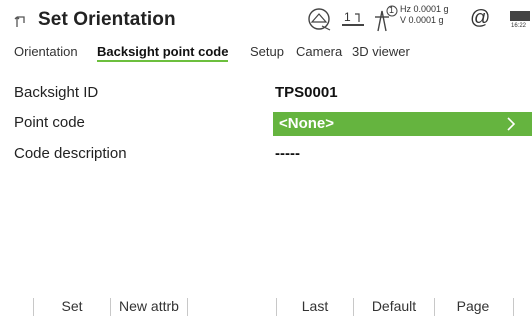 This screenshot has width=532, height=322. I want to click on code-description-row: Code description -----, so click(266, 154).